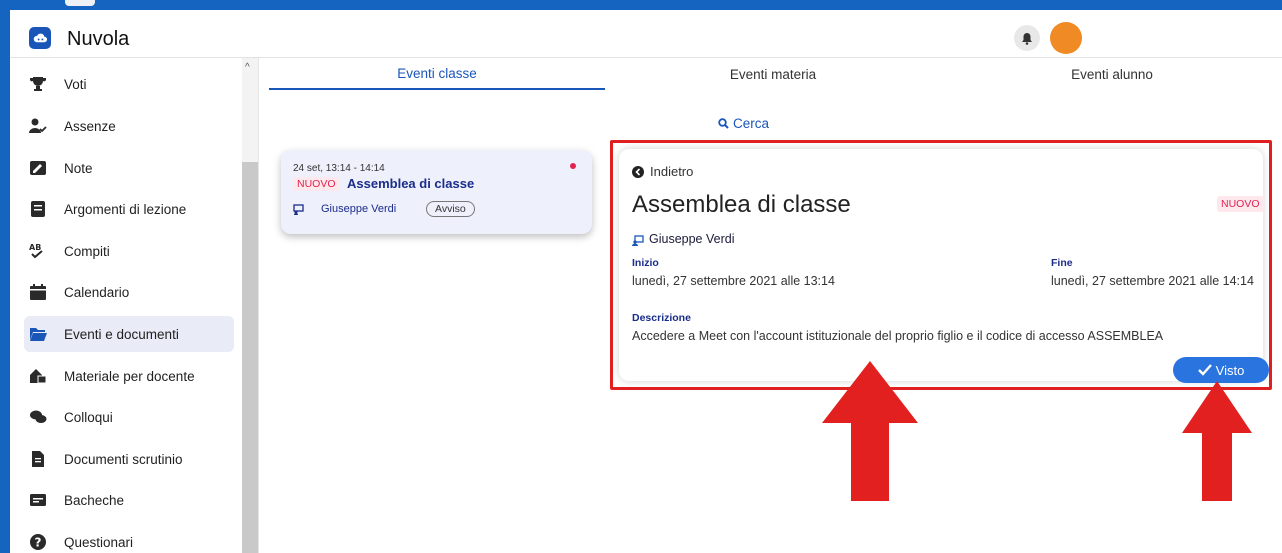 This screenshot has height=553, width=1282. I want to click on description-label: Descrizione, so click(661, 318).